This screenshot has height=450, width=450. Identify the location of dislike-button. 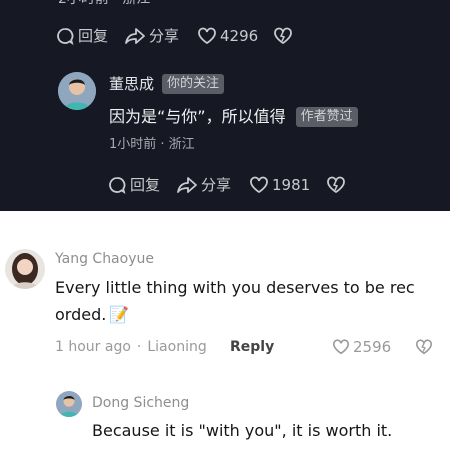
(283, 36).